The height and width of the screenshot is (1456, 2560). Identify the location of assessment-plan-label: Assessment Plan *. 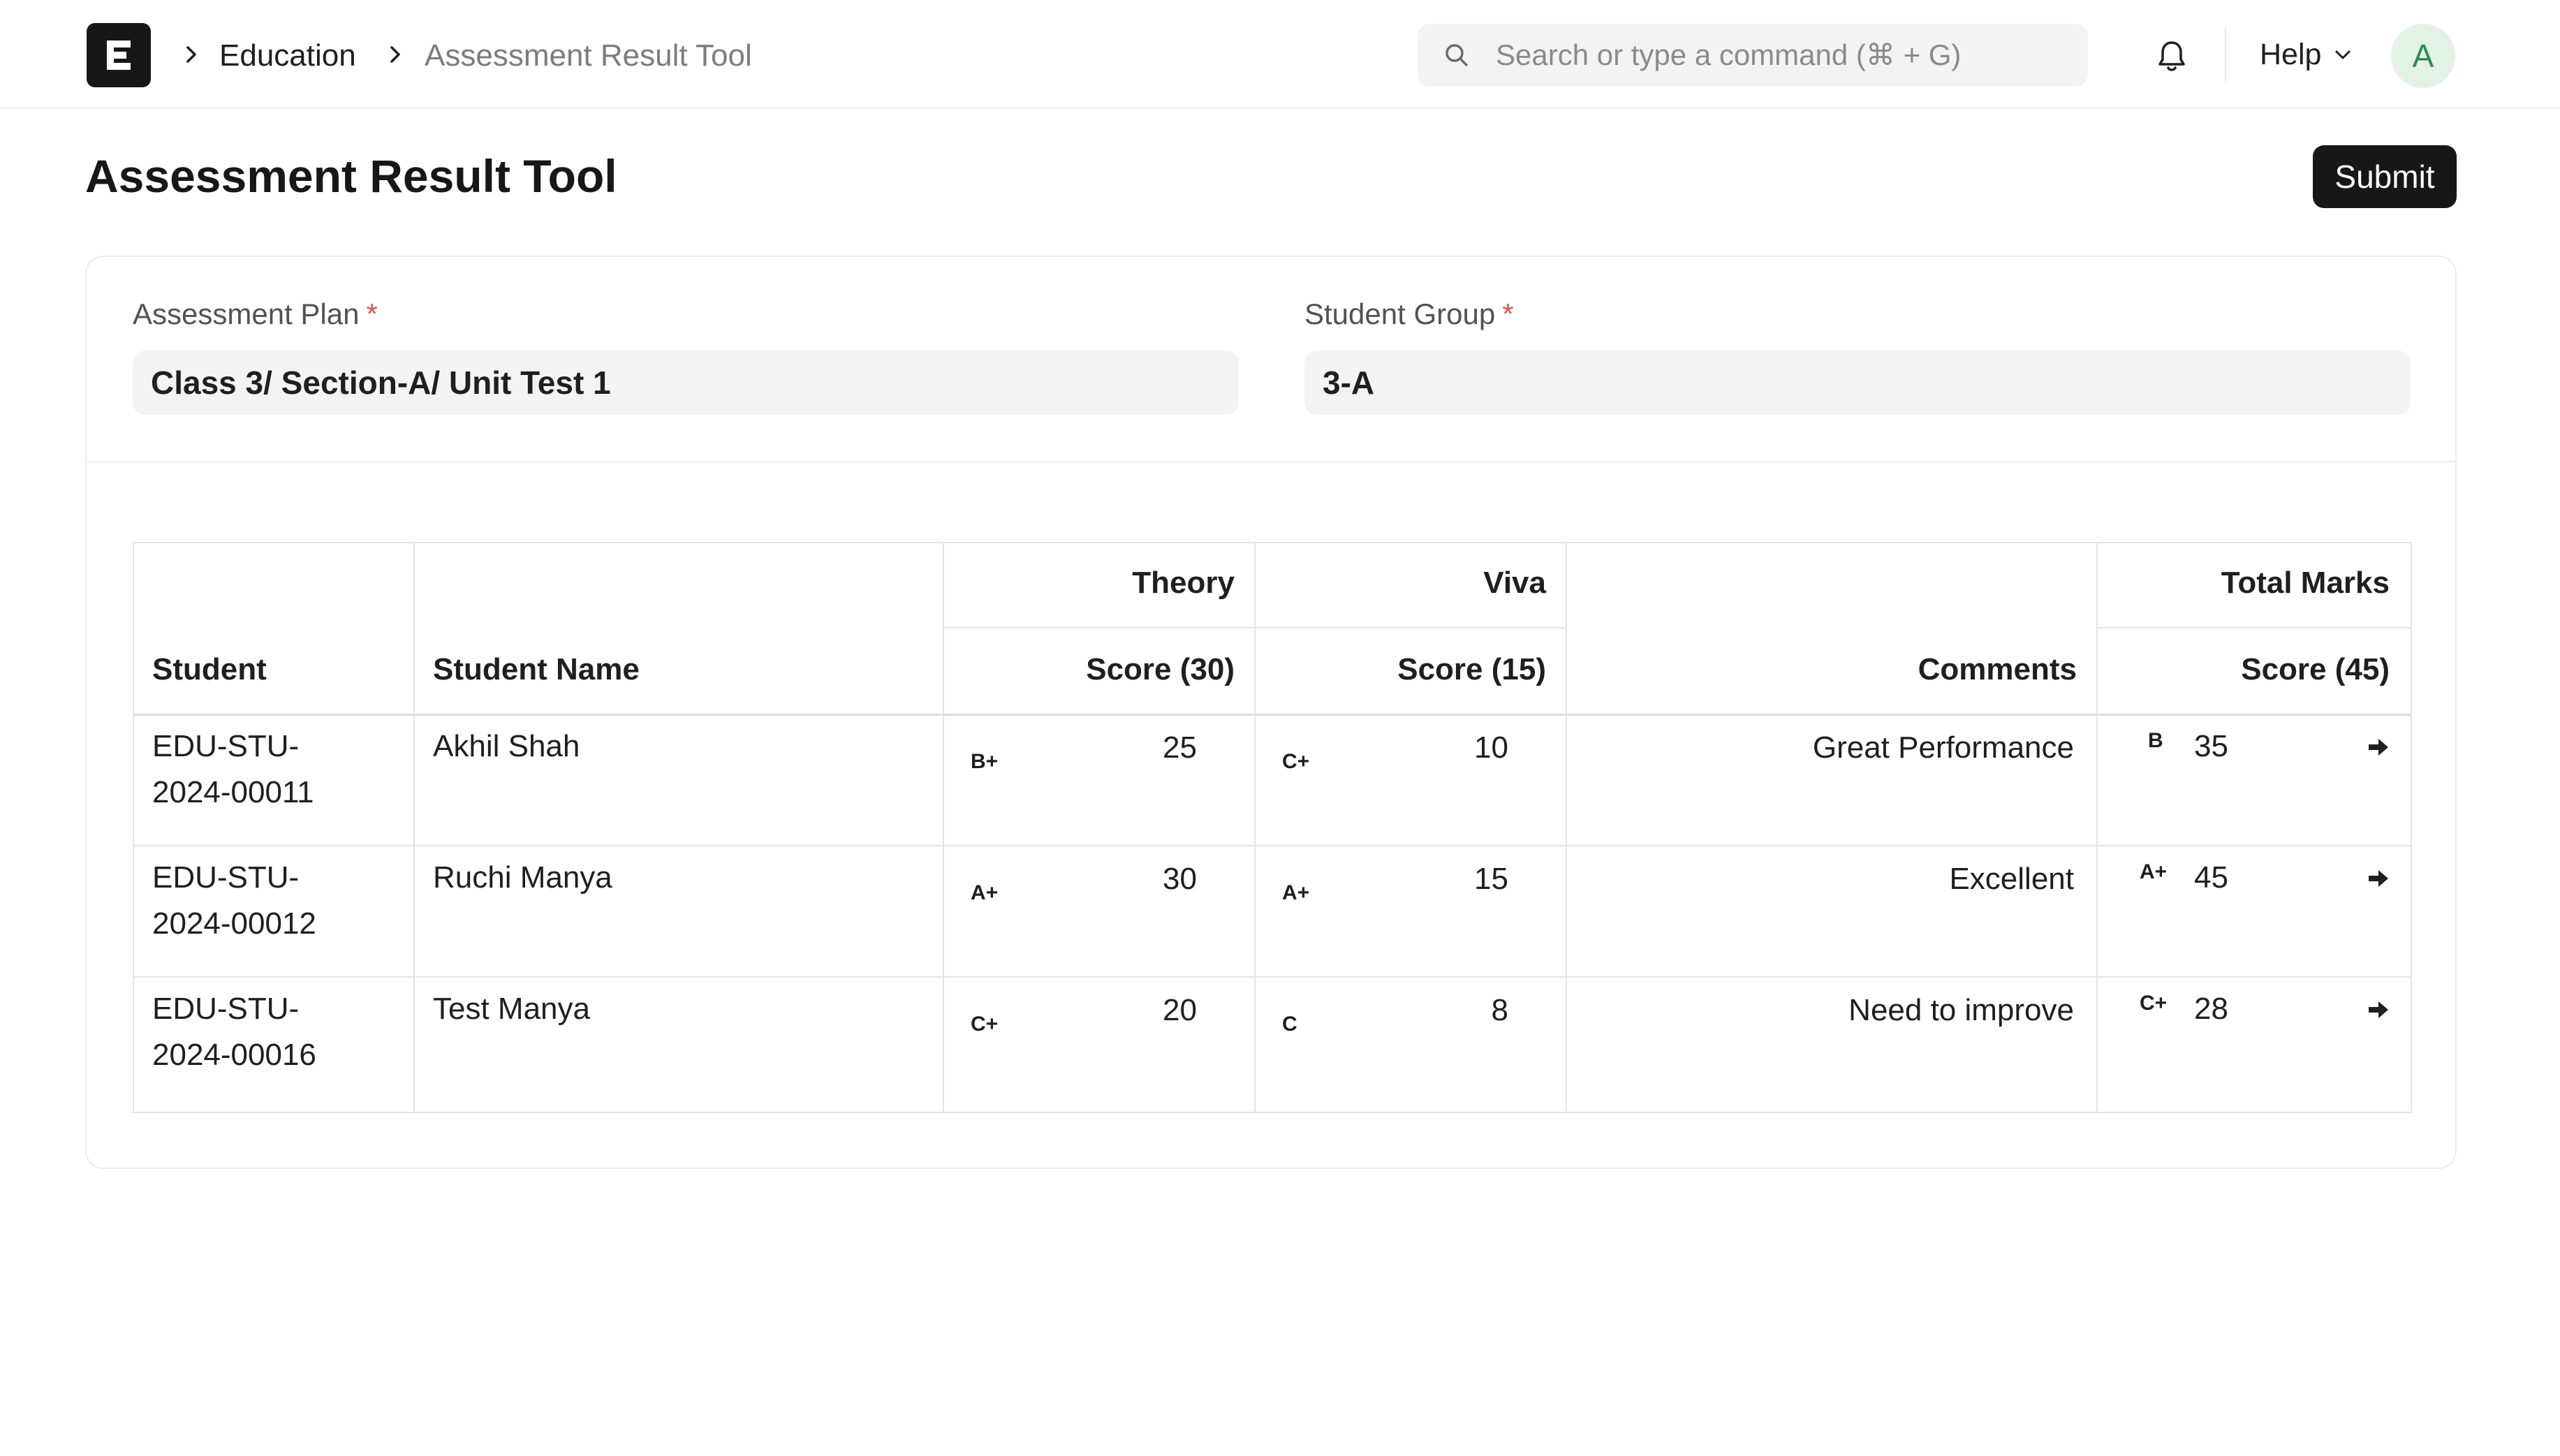
(256, 313).